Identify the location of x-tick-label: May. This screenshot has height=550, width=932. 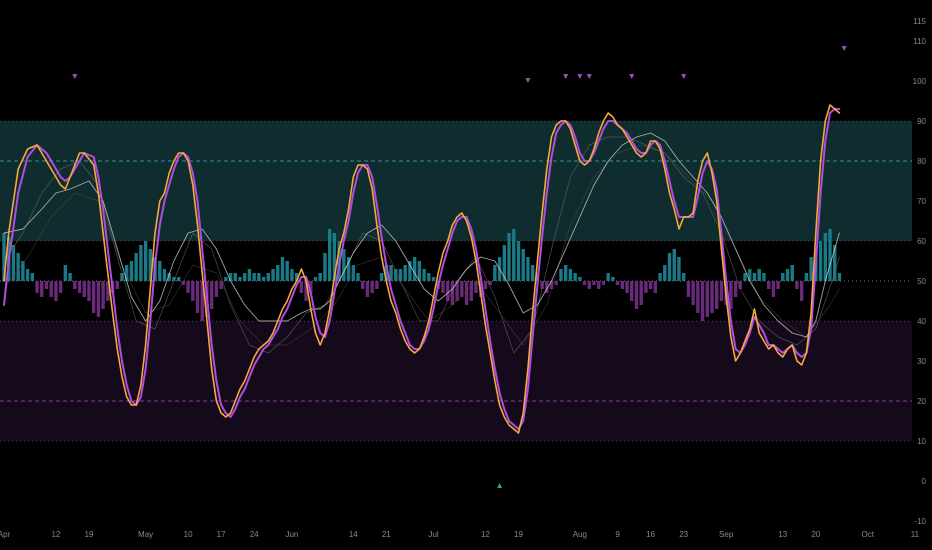
(145, 534).